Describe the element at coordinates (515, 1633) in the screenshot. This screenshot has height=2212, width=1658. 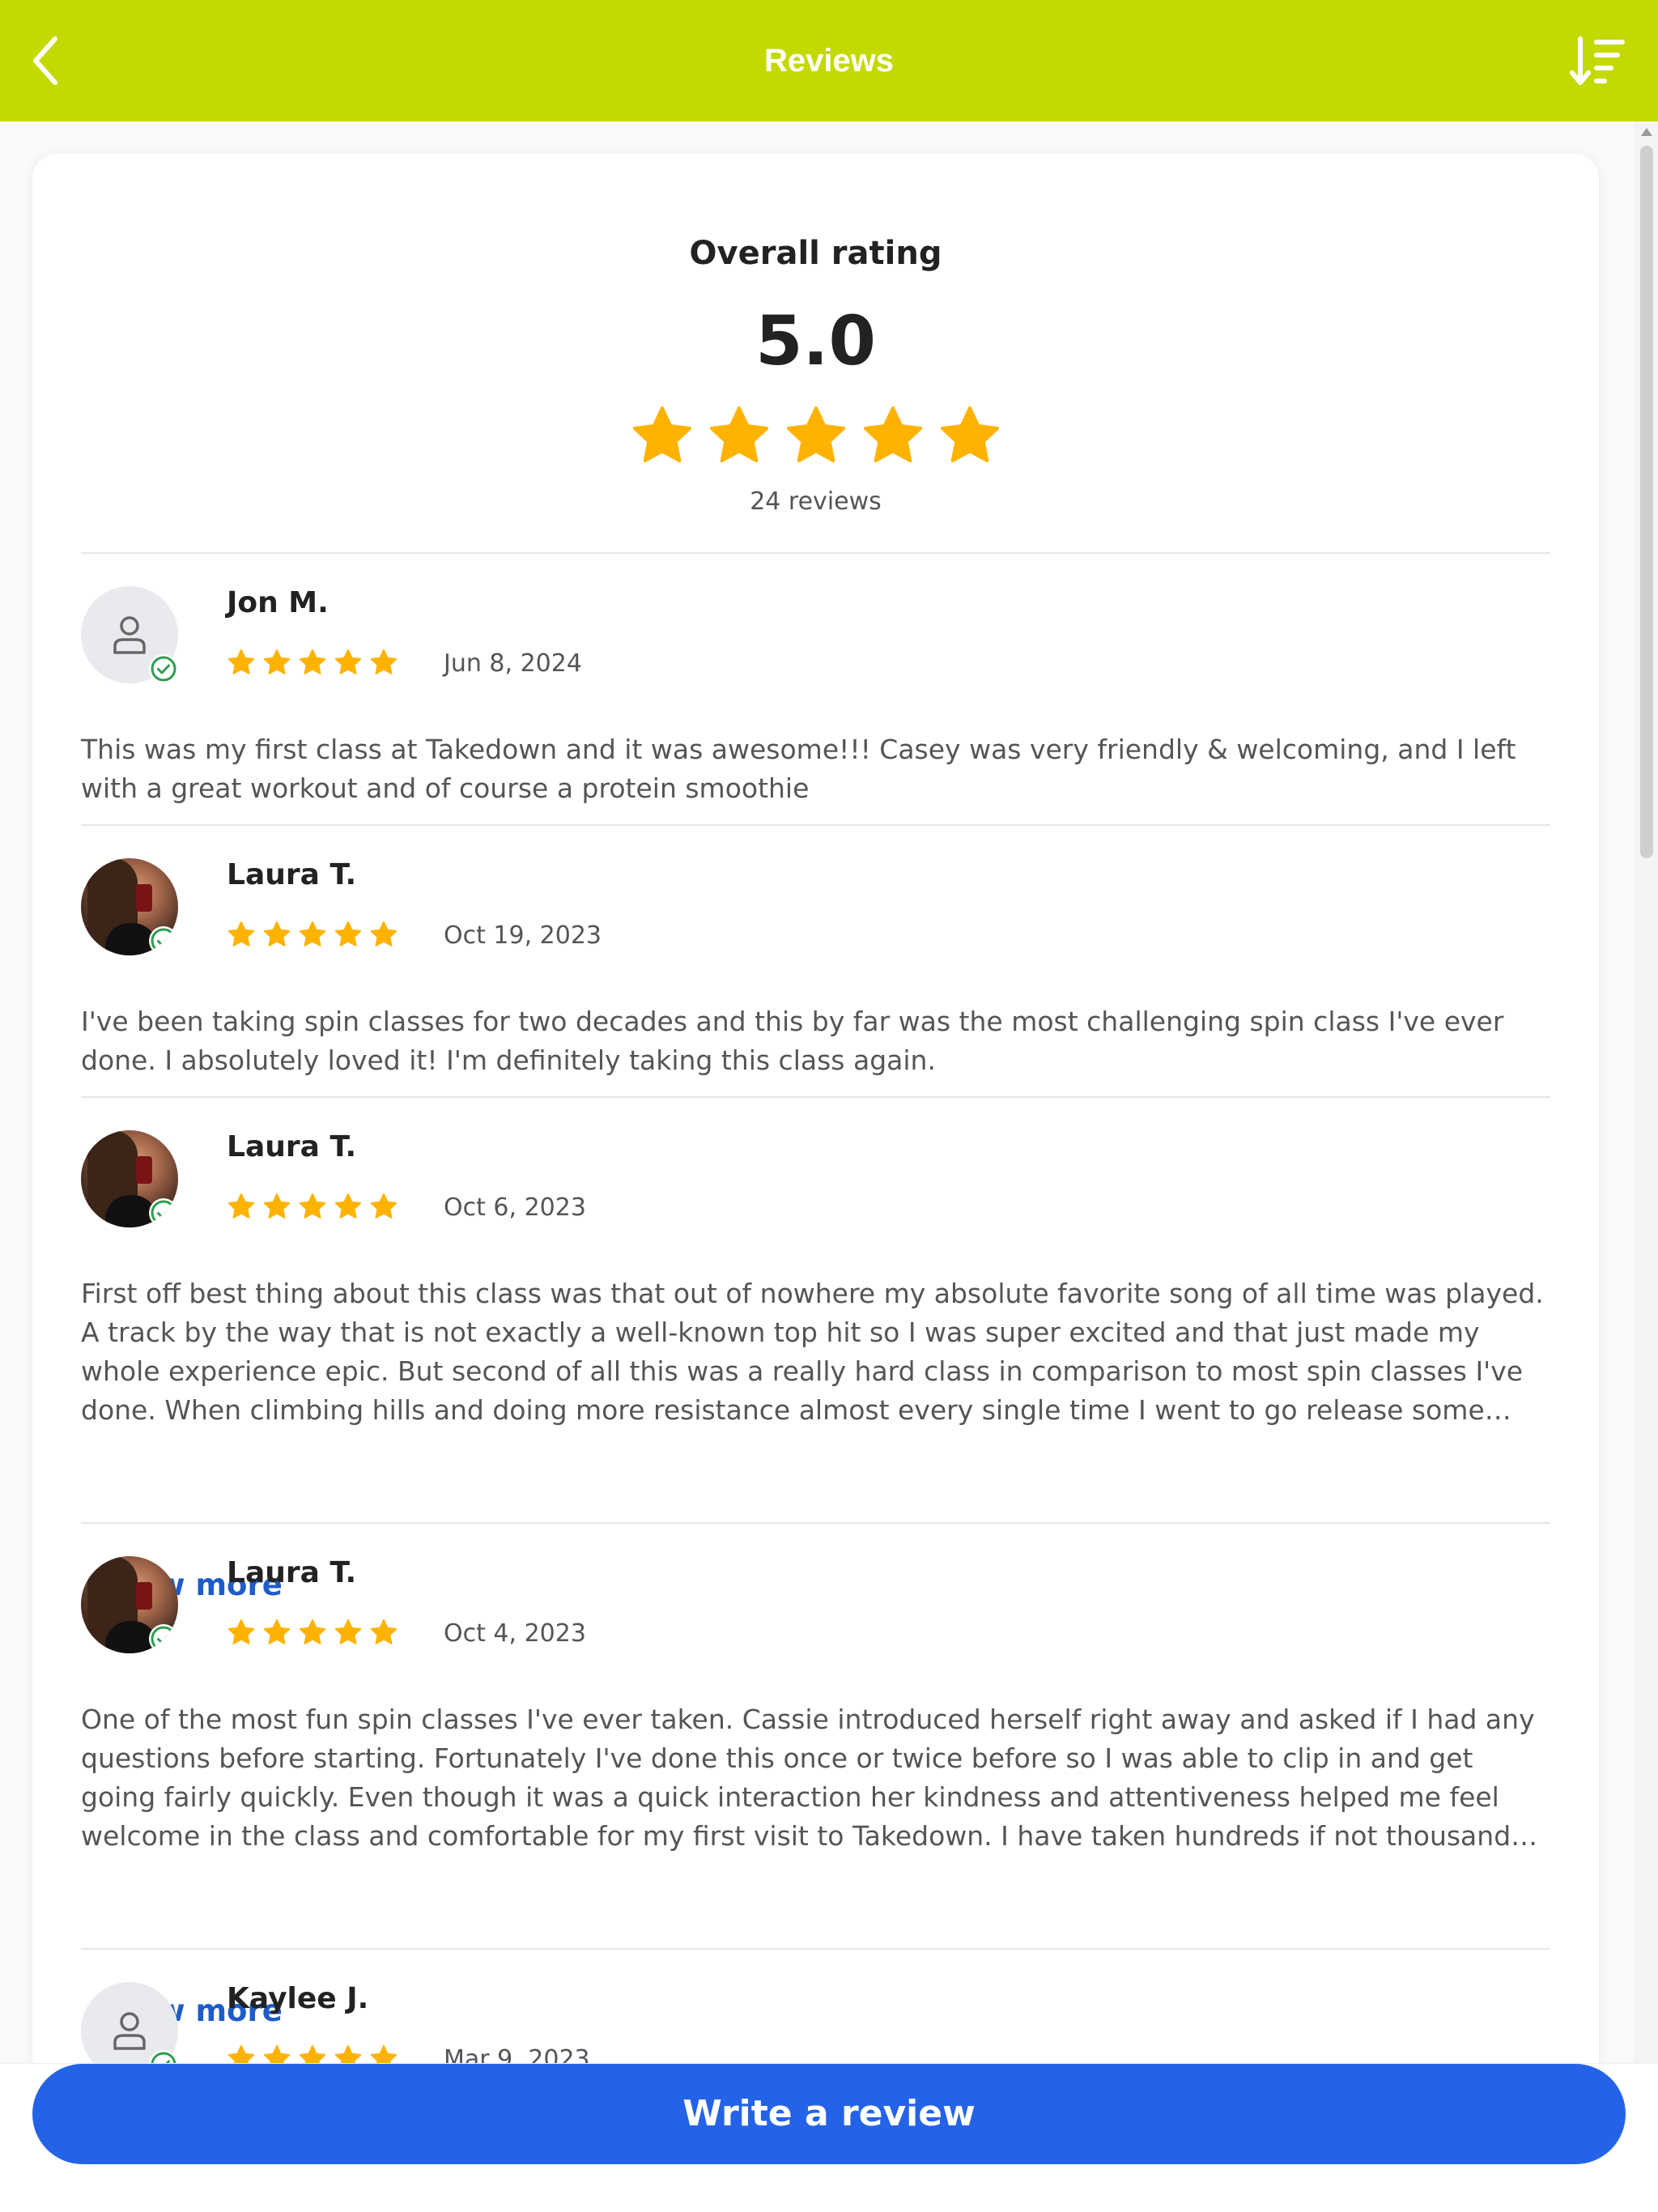
I see `review-date: Oct 4, 2023` at that location.